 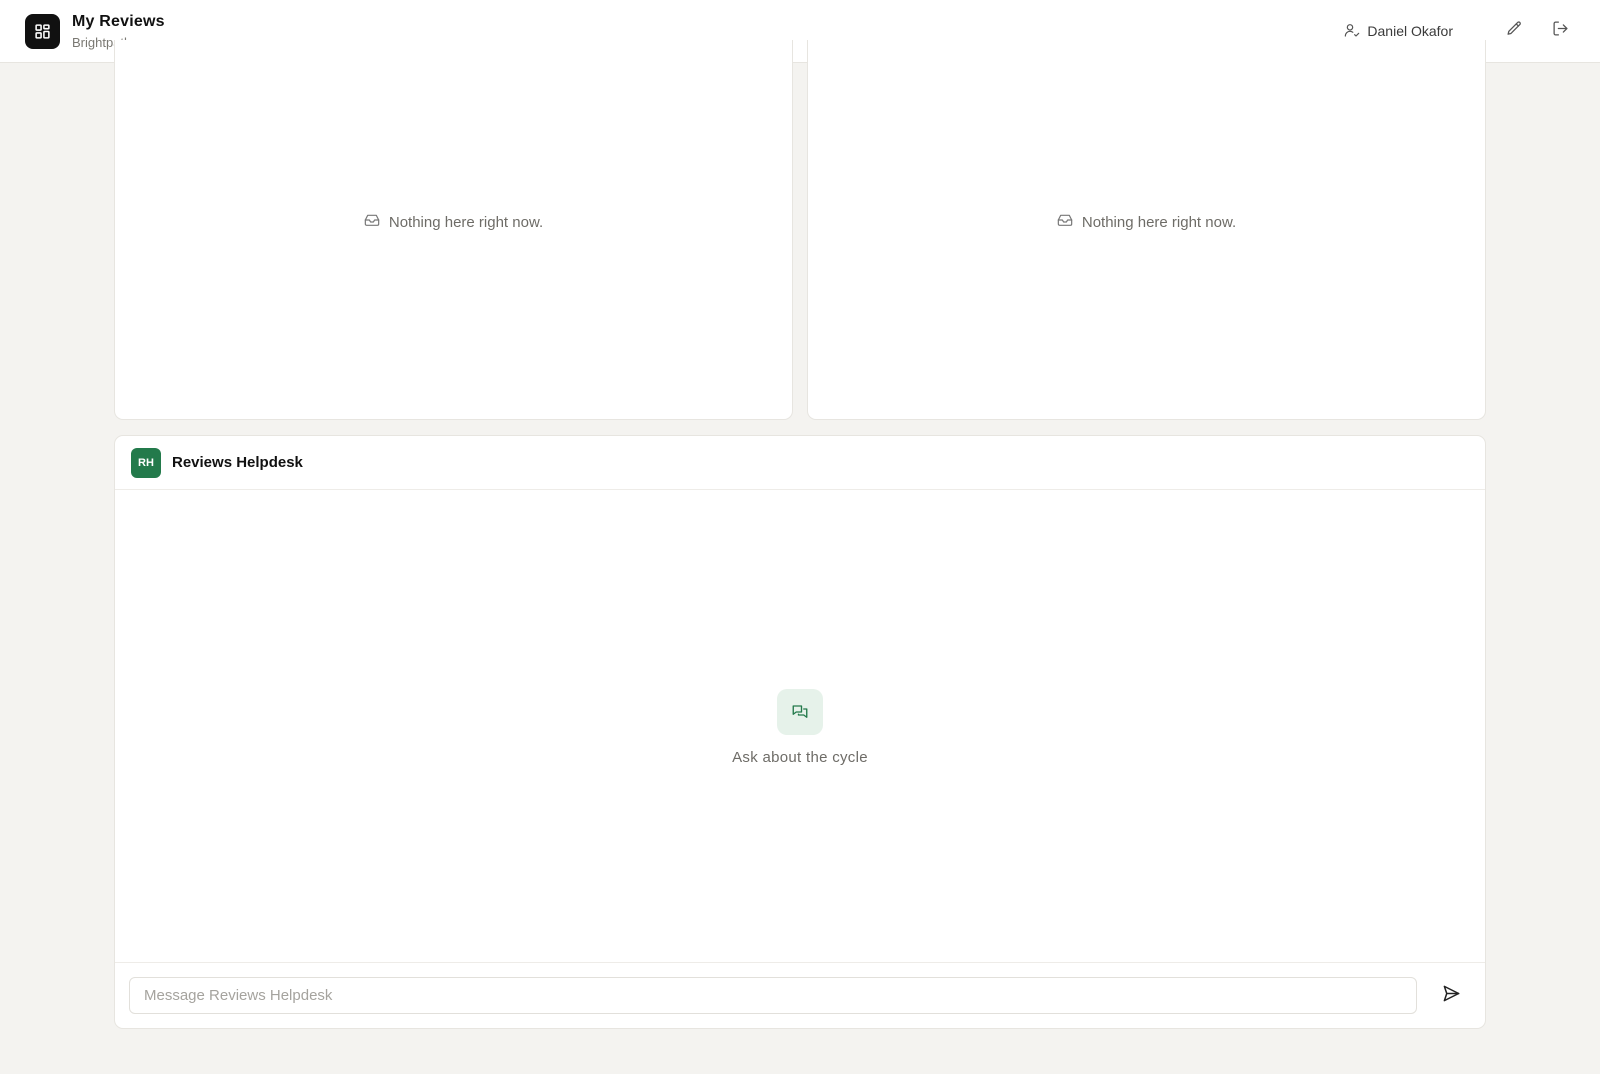 What do you see at coordinates (1410, 31) in the screenshot?
I see `user-name: Daniel Okafor` at bounding box center [1410, 31].